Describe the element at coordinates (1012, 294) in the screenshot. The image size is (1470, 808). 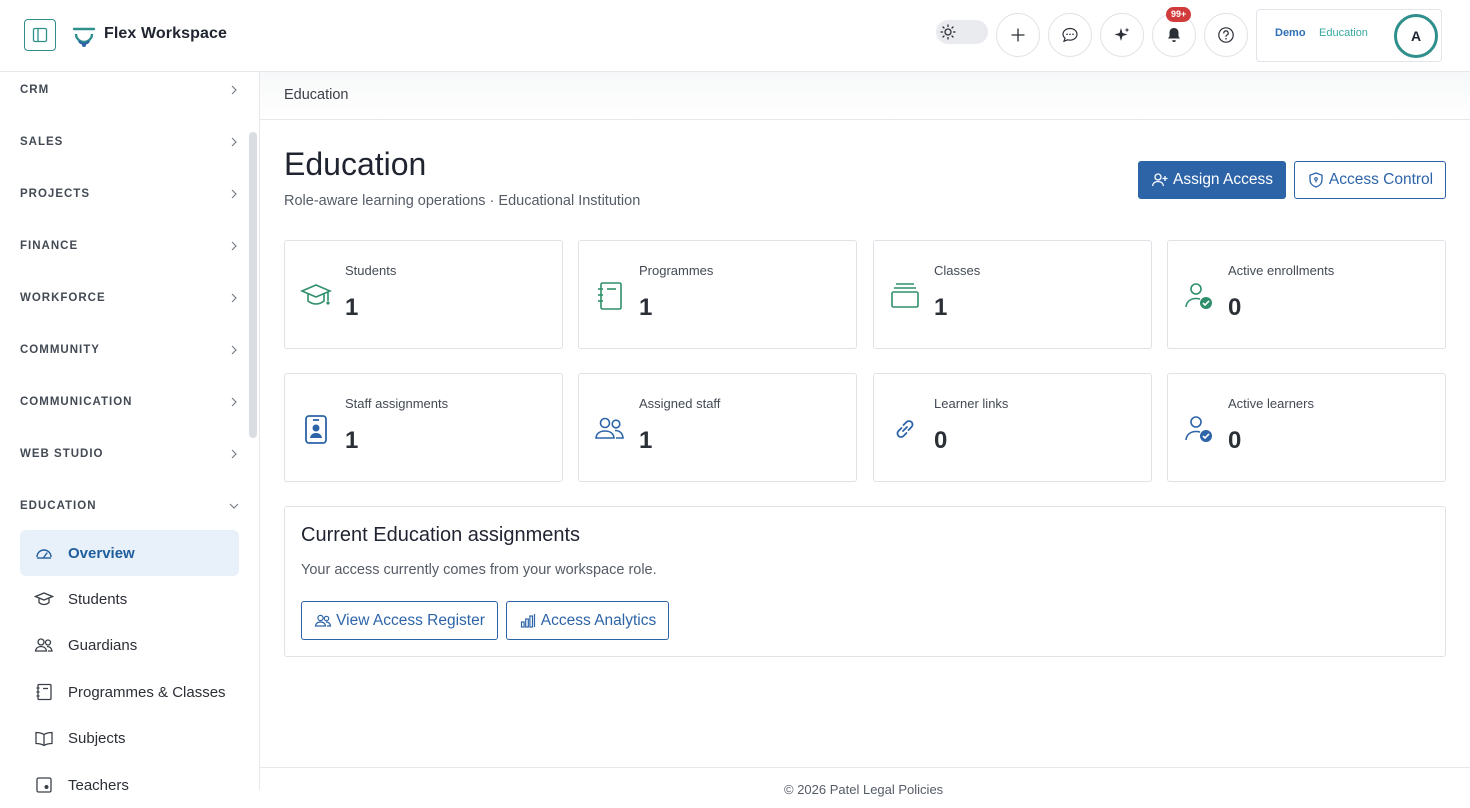
I see `stat-card-classes: Classes 1` at that location.